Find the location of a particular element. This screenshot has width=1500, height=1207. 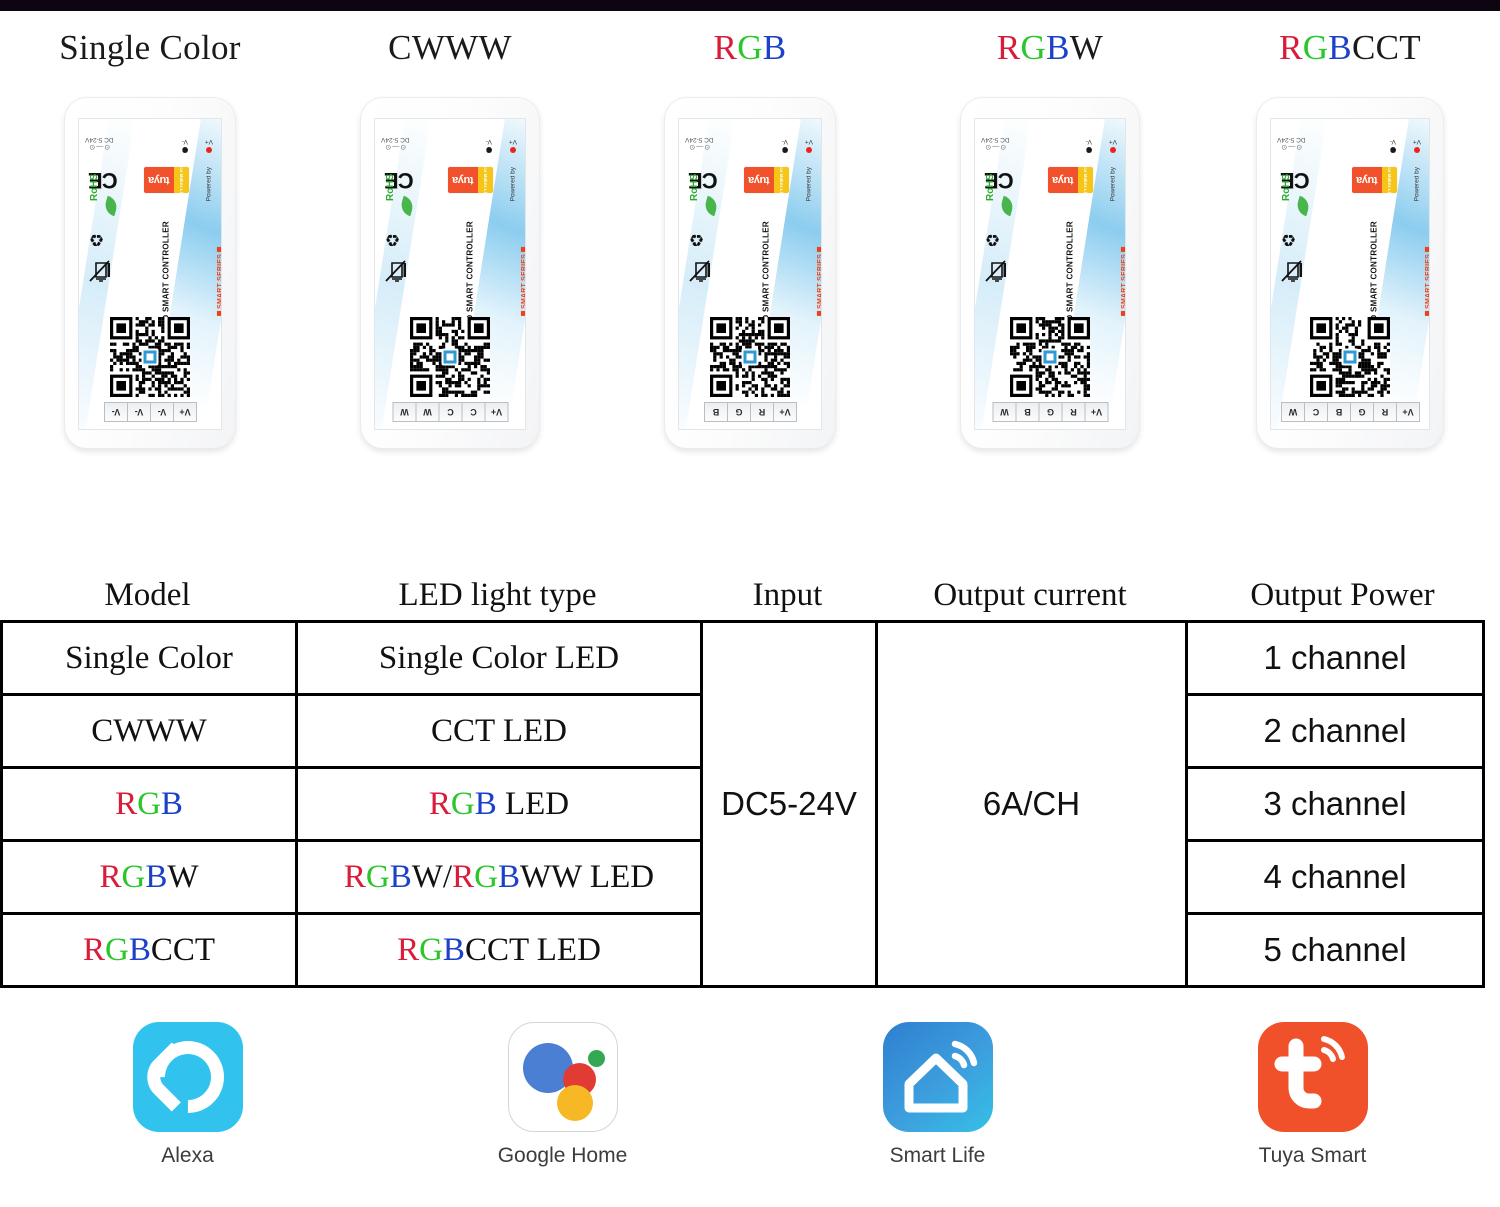

cell-led-type-3: RGBW/RGBWW LED is located at coordinates (499, 877).